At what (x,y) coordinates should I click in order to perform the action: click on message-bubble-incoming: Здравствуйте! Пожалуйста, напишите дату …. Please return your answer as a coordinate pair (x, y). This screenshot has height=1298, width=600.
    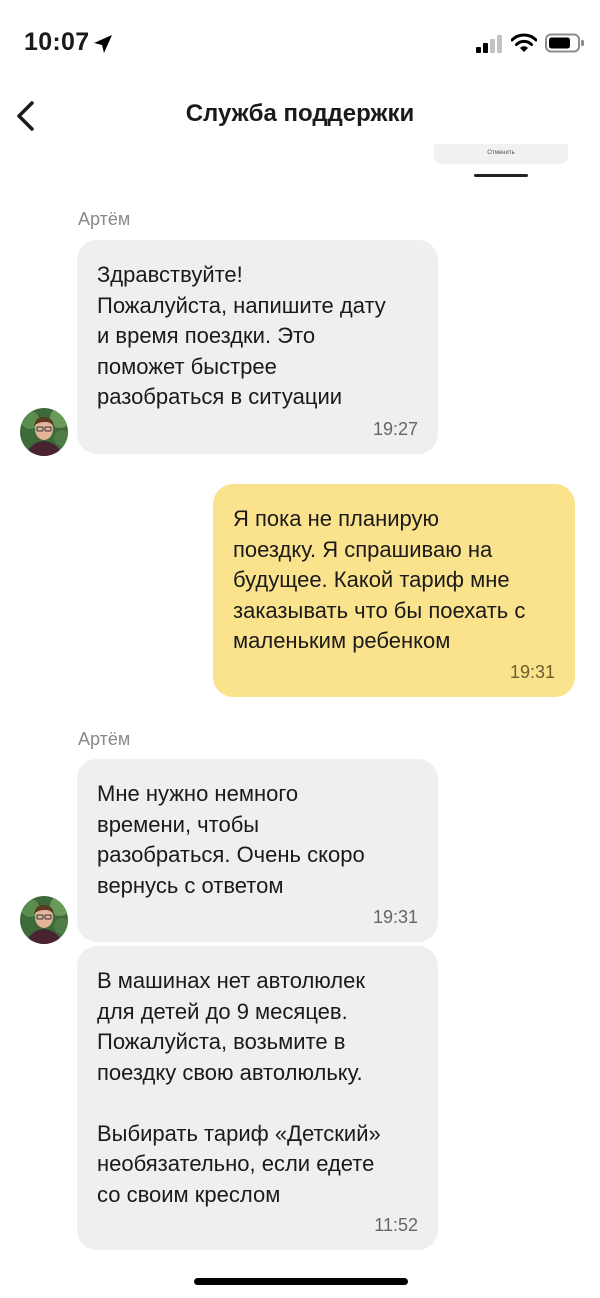
    Looking at the image, I should click on (257, 347).